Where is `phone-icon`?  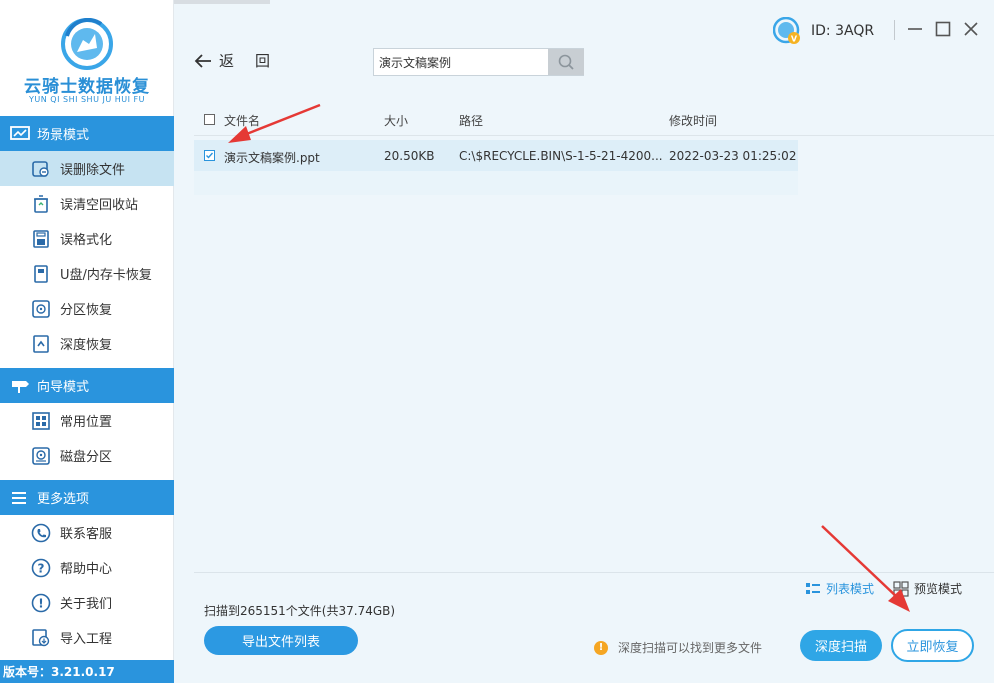 phone-icon is located at coordinates (41, 532).